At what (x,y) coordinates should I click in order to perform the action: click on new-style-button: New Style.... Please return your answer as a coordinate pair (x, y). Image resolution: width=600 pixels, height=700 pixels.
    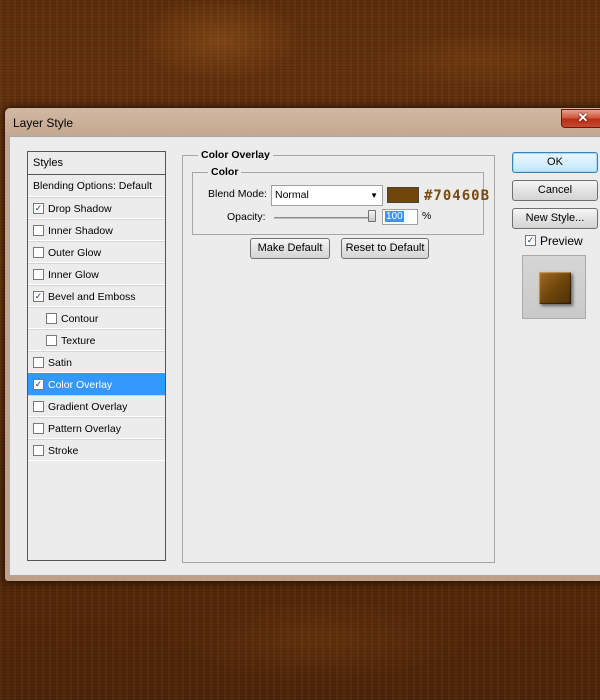
    Looking at the image, I should click on (555, 218).